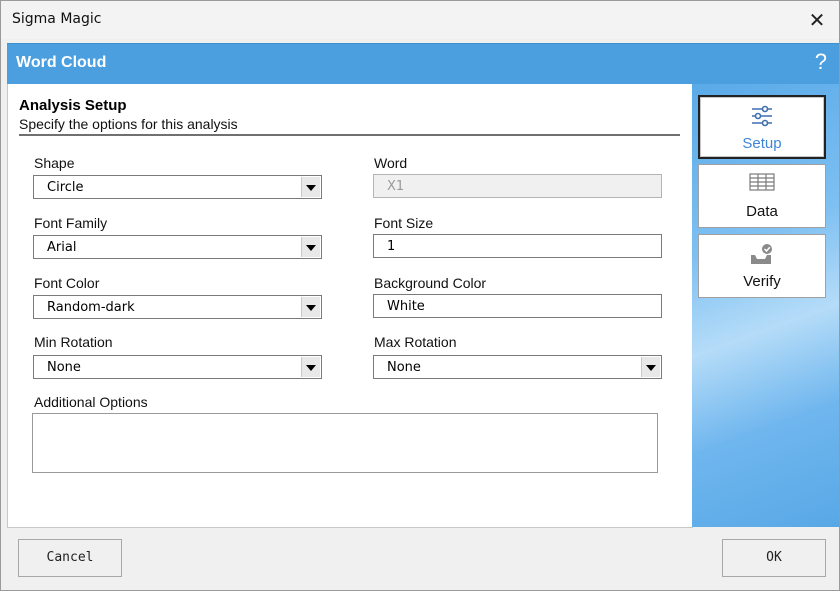 The image size is (840, 591). I want to click on max-rotation-value: None, so click(404, 367).